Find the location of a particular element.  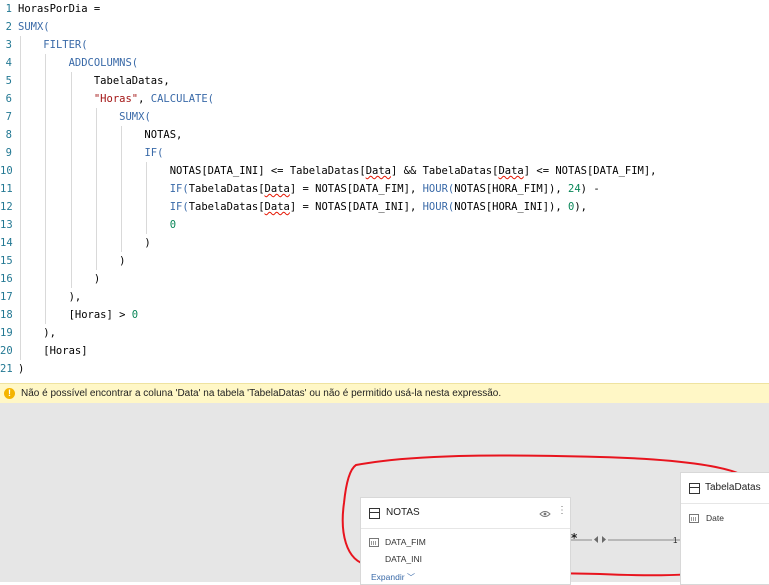

code-line: 6 "Horas", CALCULATE( is located at coordinates (384, 99).